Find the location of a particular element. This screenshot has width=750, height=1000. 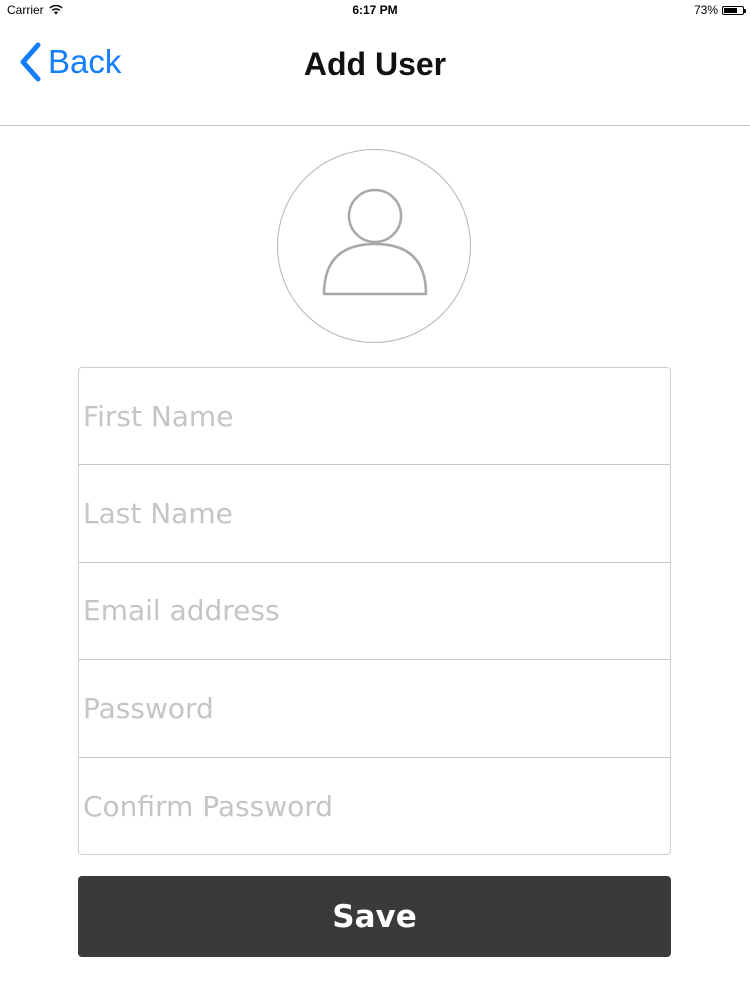

user-silhouette-icon is located at coordinates (375, 242).